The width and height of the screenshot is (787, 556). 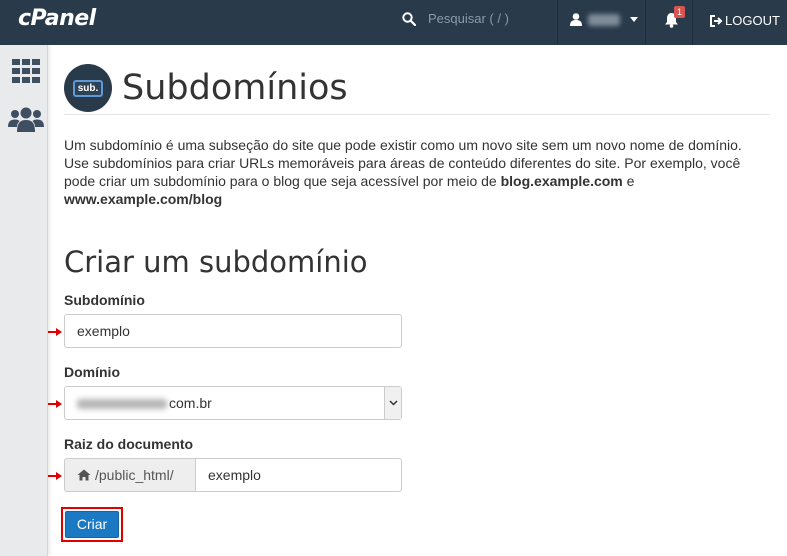 What do you see at coordinates (235, 88) in the screenshot?
I see `page-title: Subdomínios` at bounding box center [235, 88].